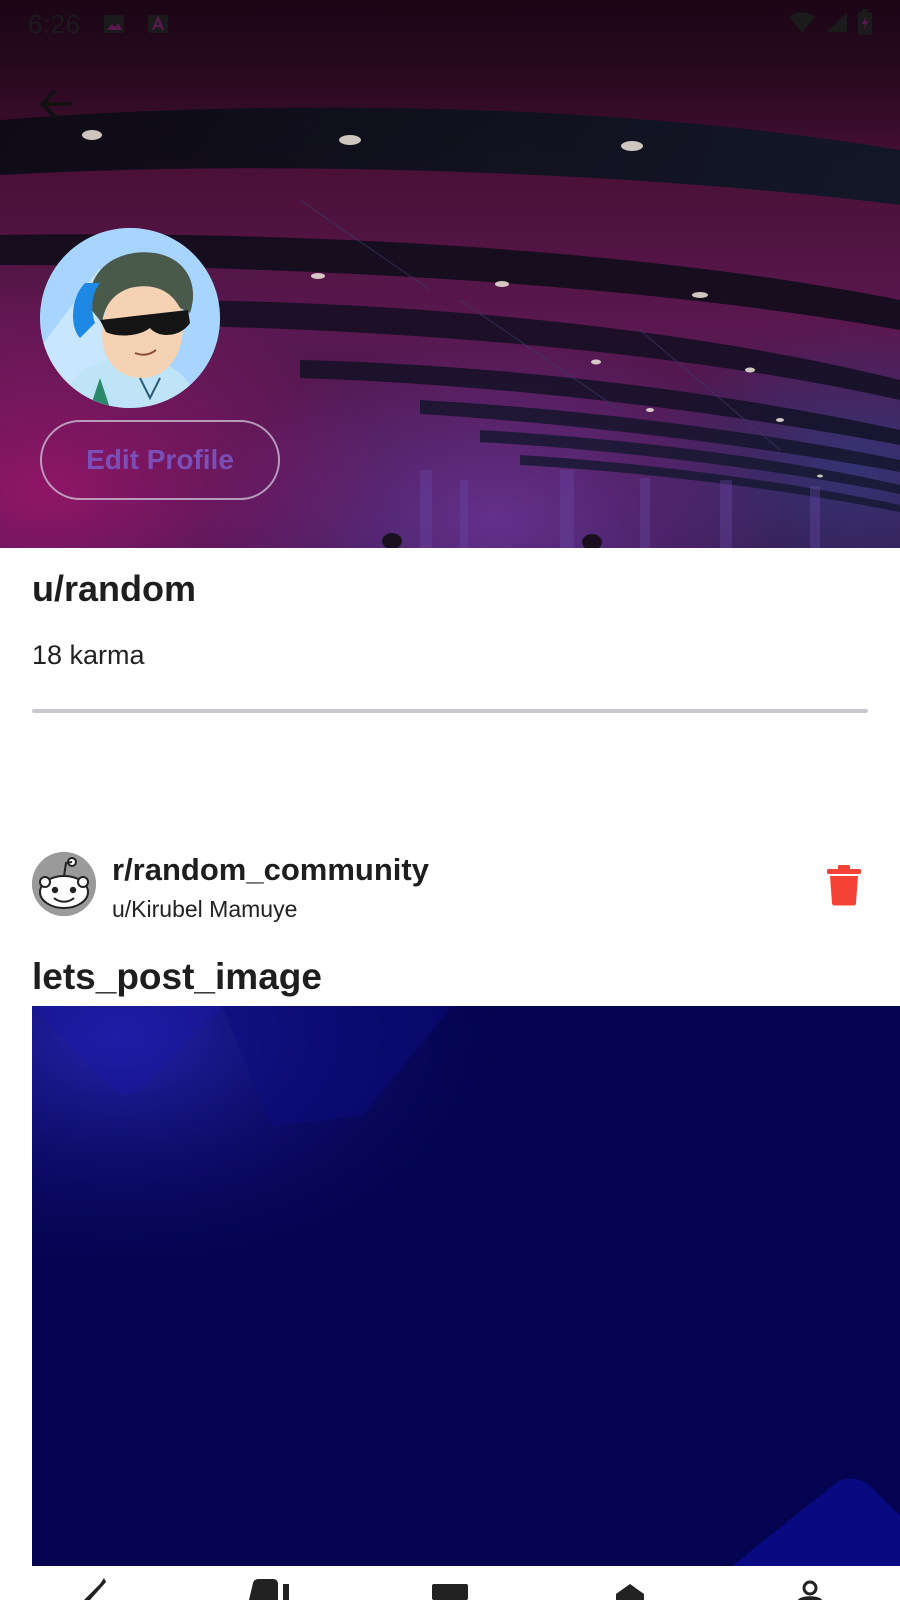  I want to click on nav-profile, so click(810, 1589).